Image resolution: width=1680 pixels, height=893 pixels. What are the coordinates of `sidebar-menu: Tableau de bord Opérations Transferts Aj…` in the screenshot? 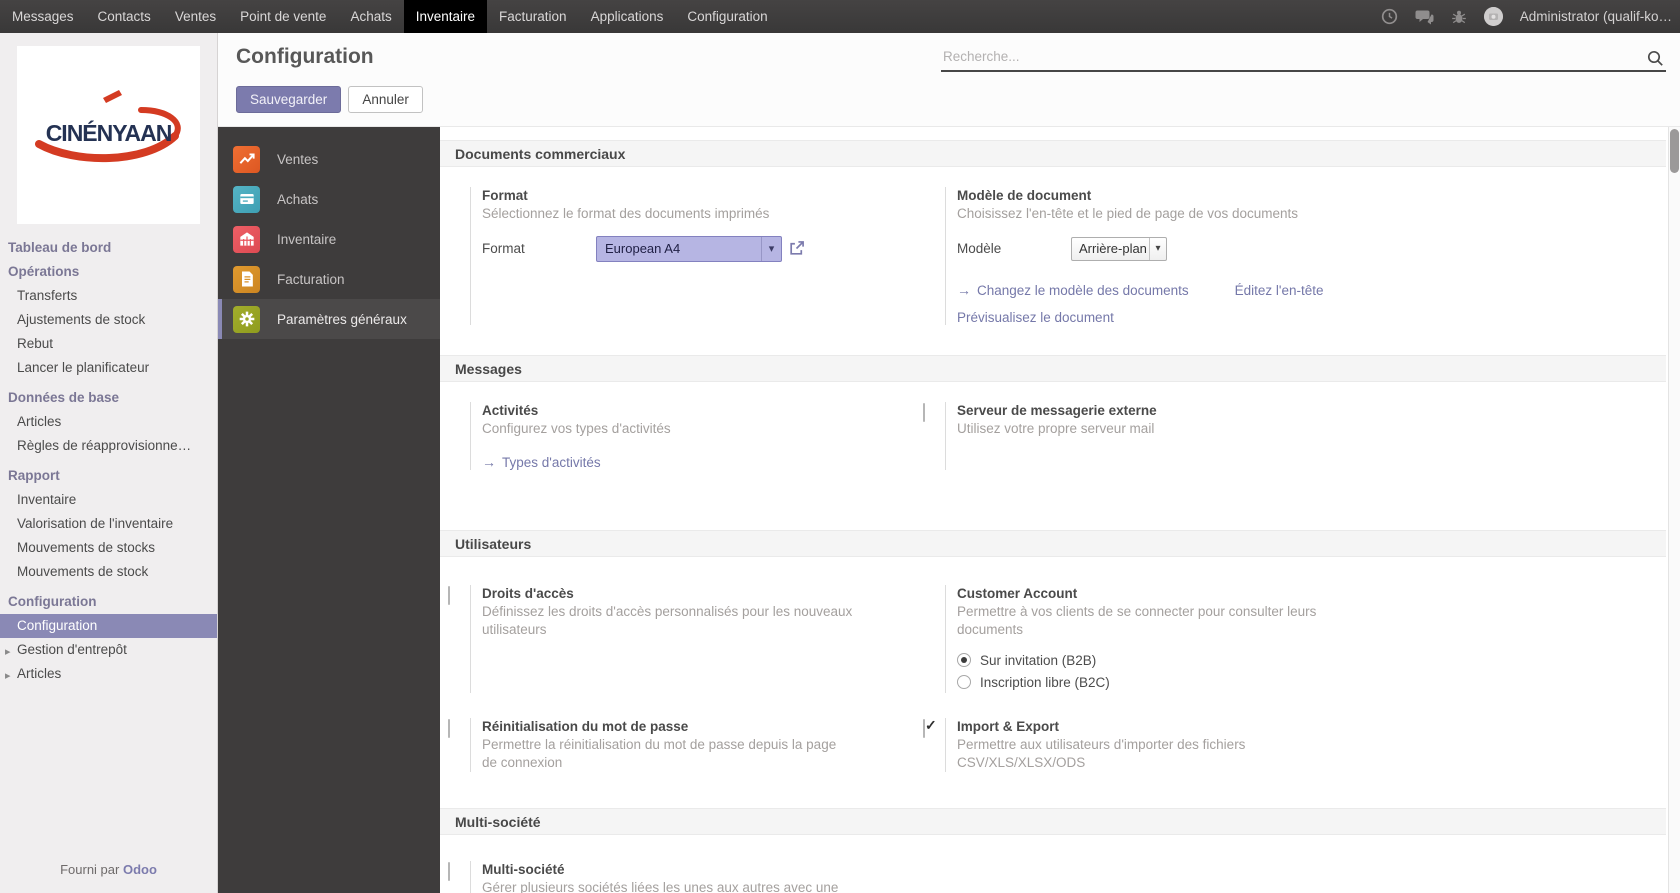 It's located at (108, 461).